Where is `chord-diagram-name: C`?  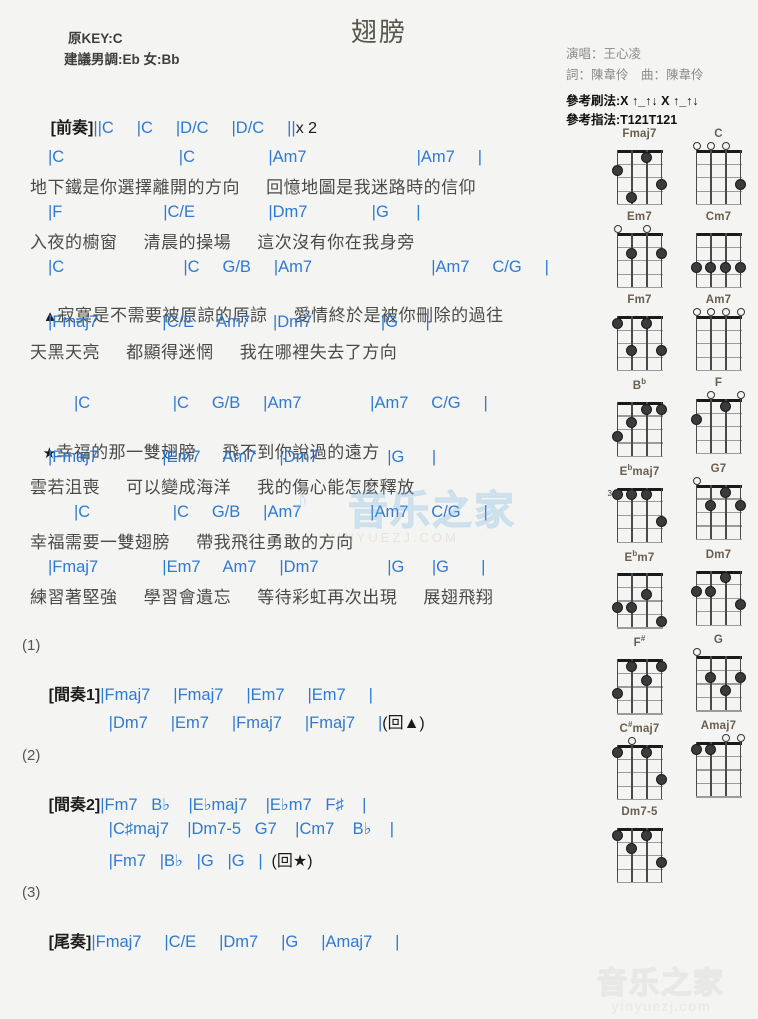 chord-diagram-name: C is located at coordinates (718, 134).